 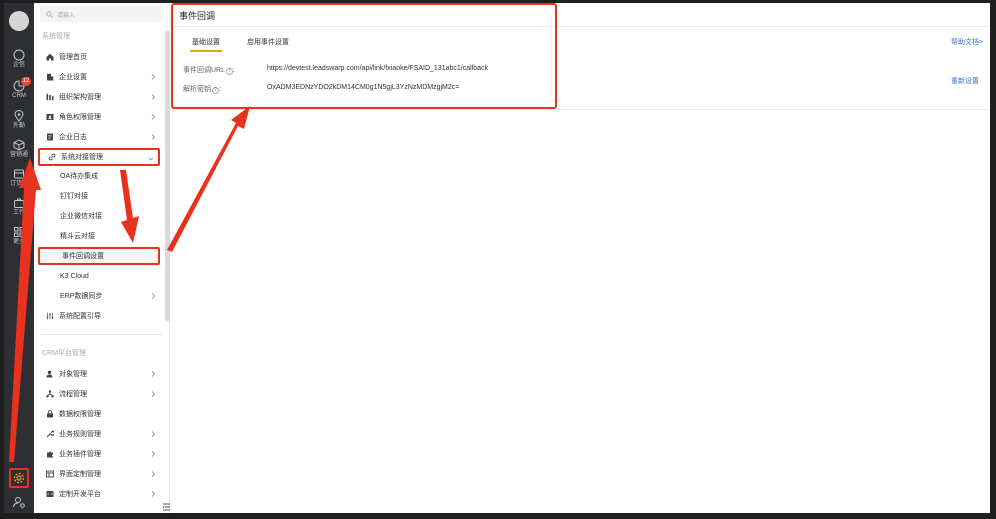 I want to click on sidebar-item-label: 对象管理, so click(x=73, y=374).